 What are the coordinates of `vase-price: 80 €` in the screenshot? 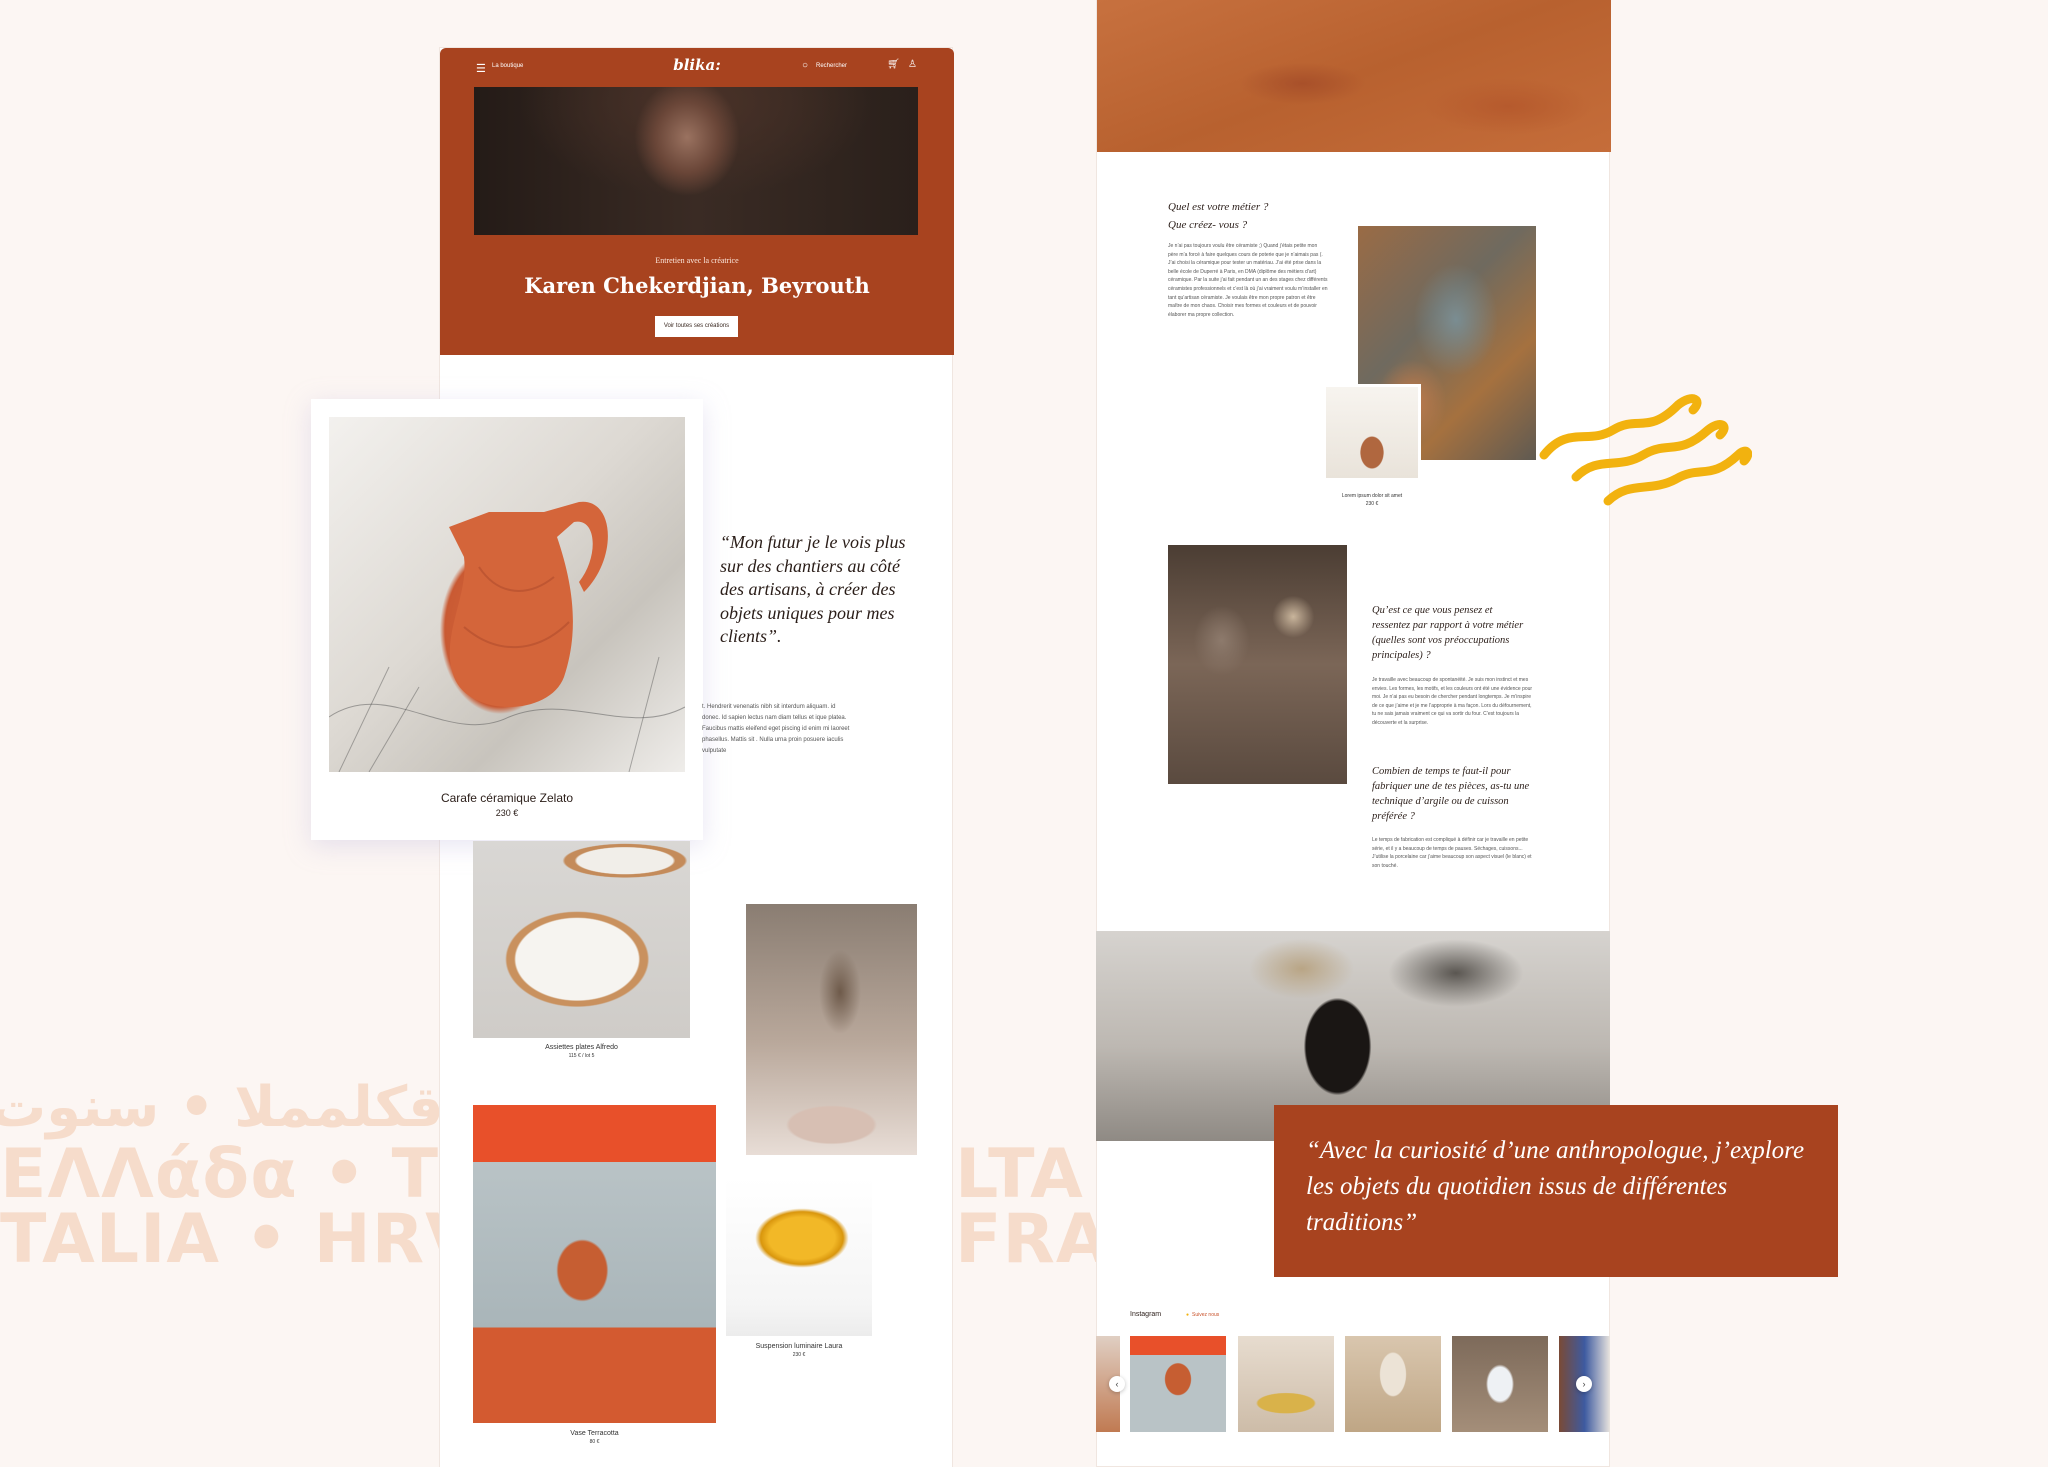 It's located at (594, 1442).